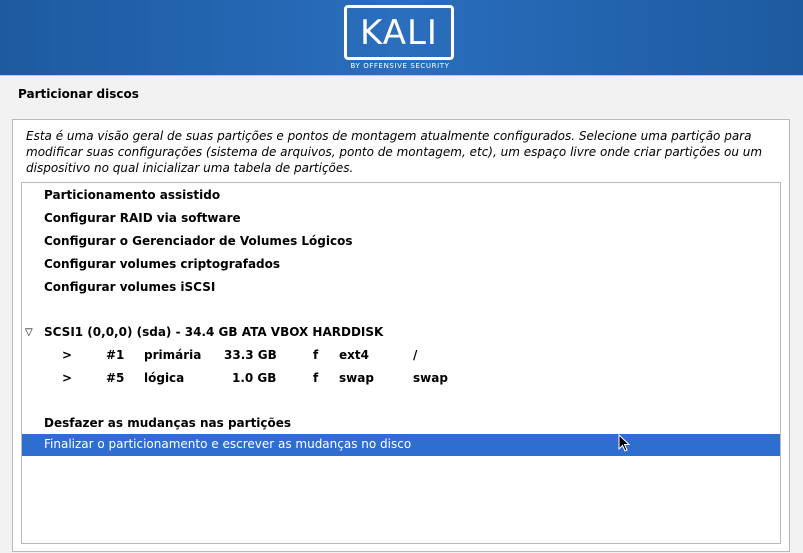  I want to click on partition-size: 1.0 GB, so click(254, 378).